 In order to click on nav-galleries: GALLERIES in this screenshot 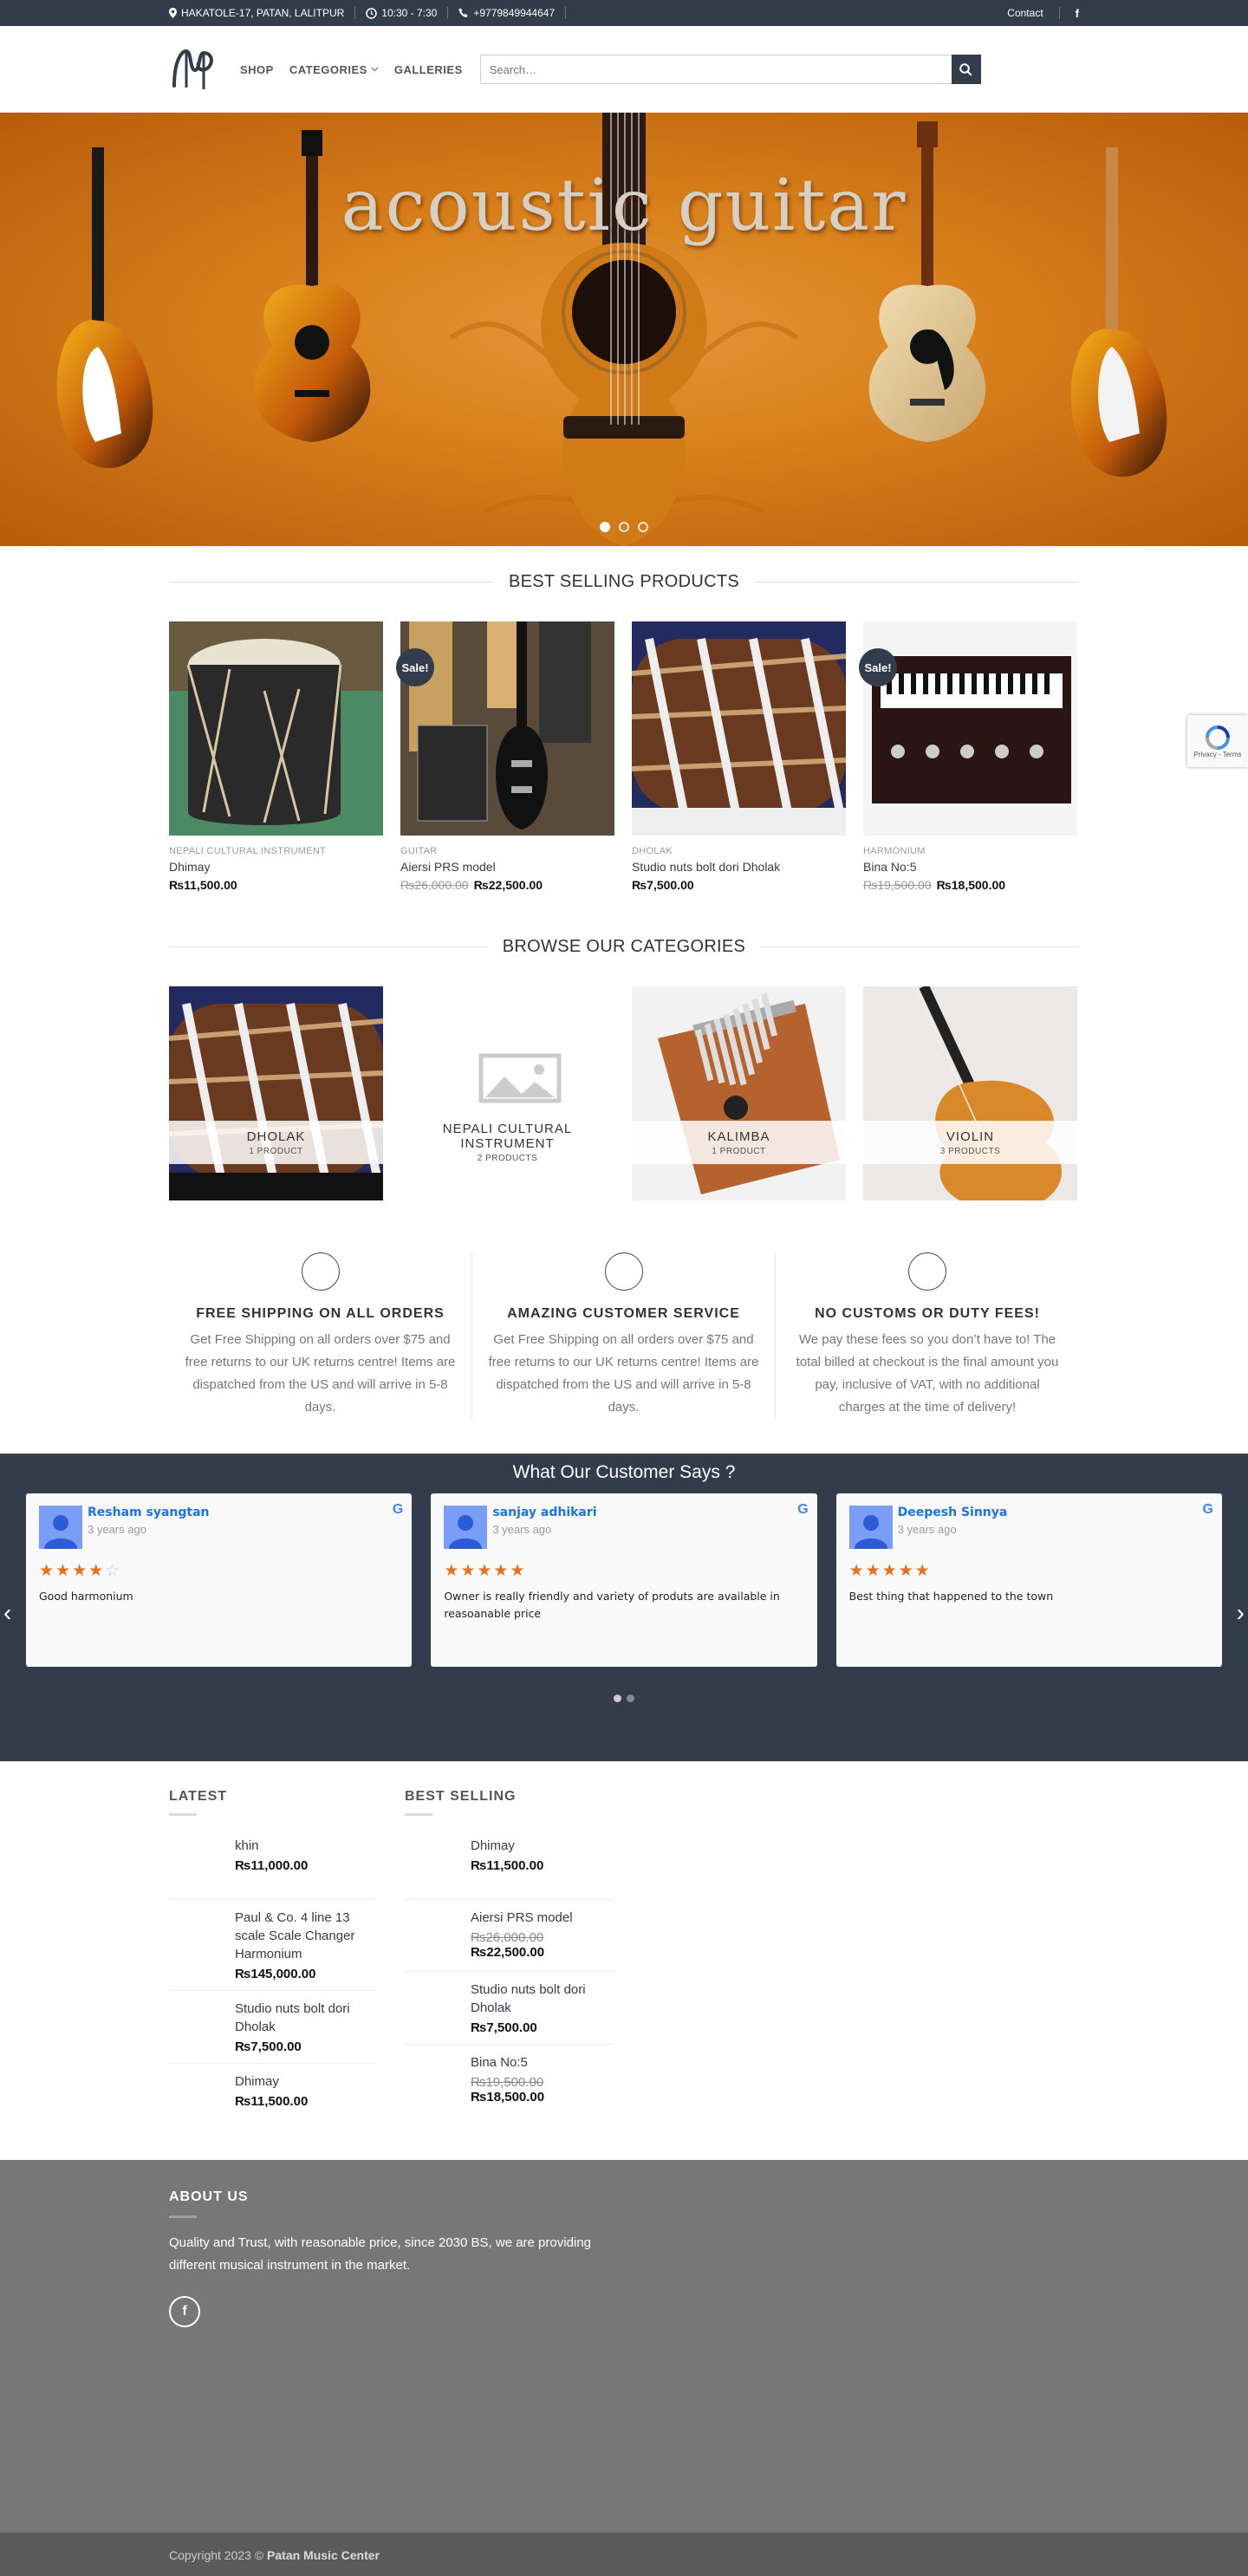, I will do `click(428, 69)`.